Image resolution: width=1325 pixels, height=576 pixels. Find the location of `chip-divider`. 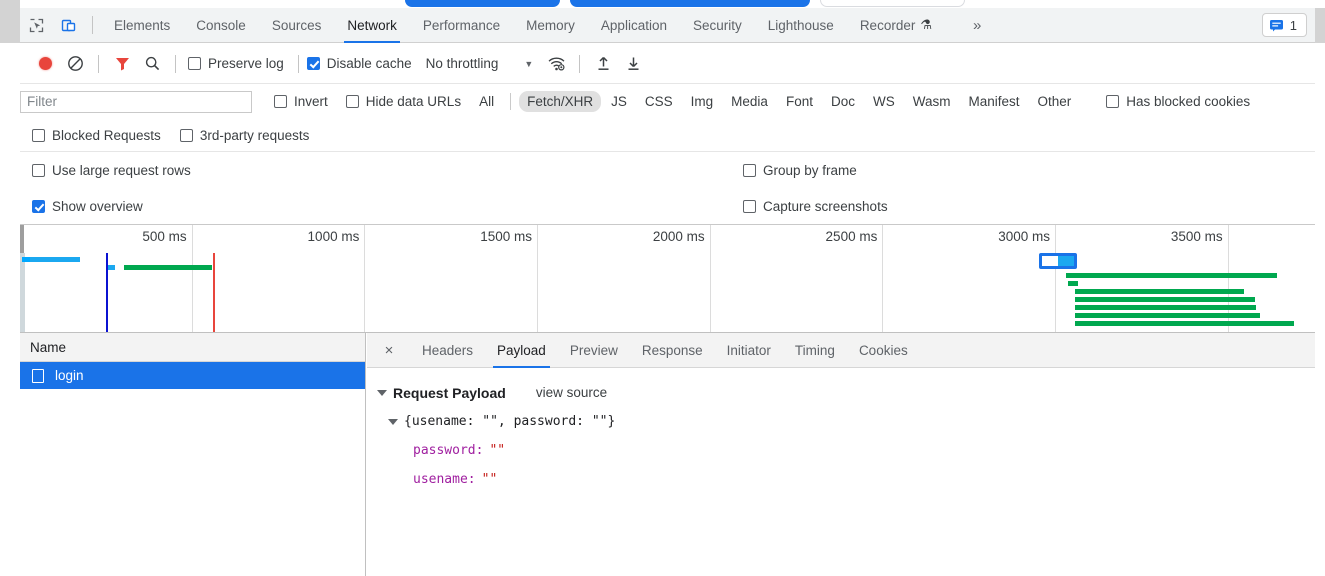

chip-divider is located at coordinates (511, 101).